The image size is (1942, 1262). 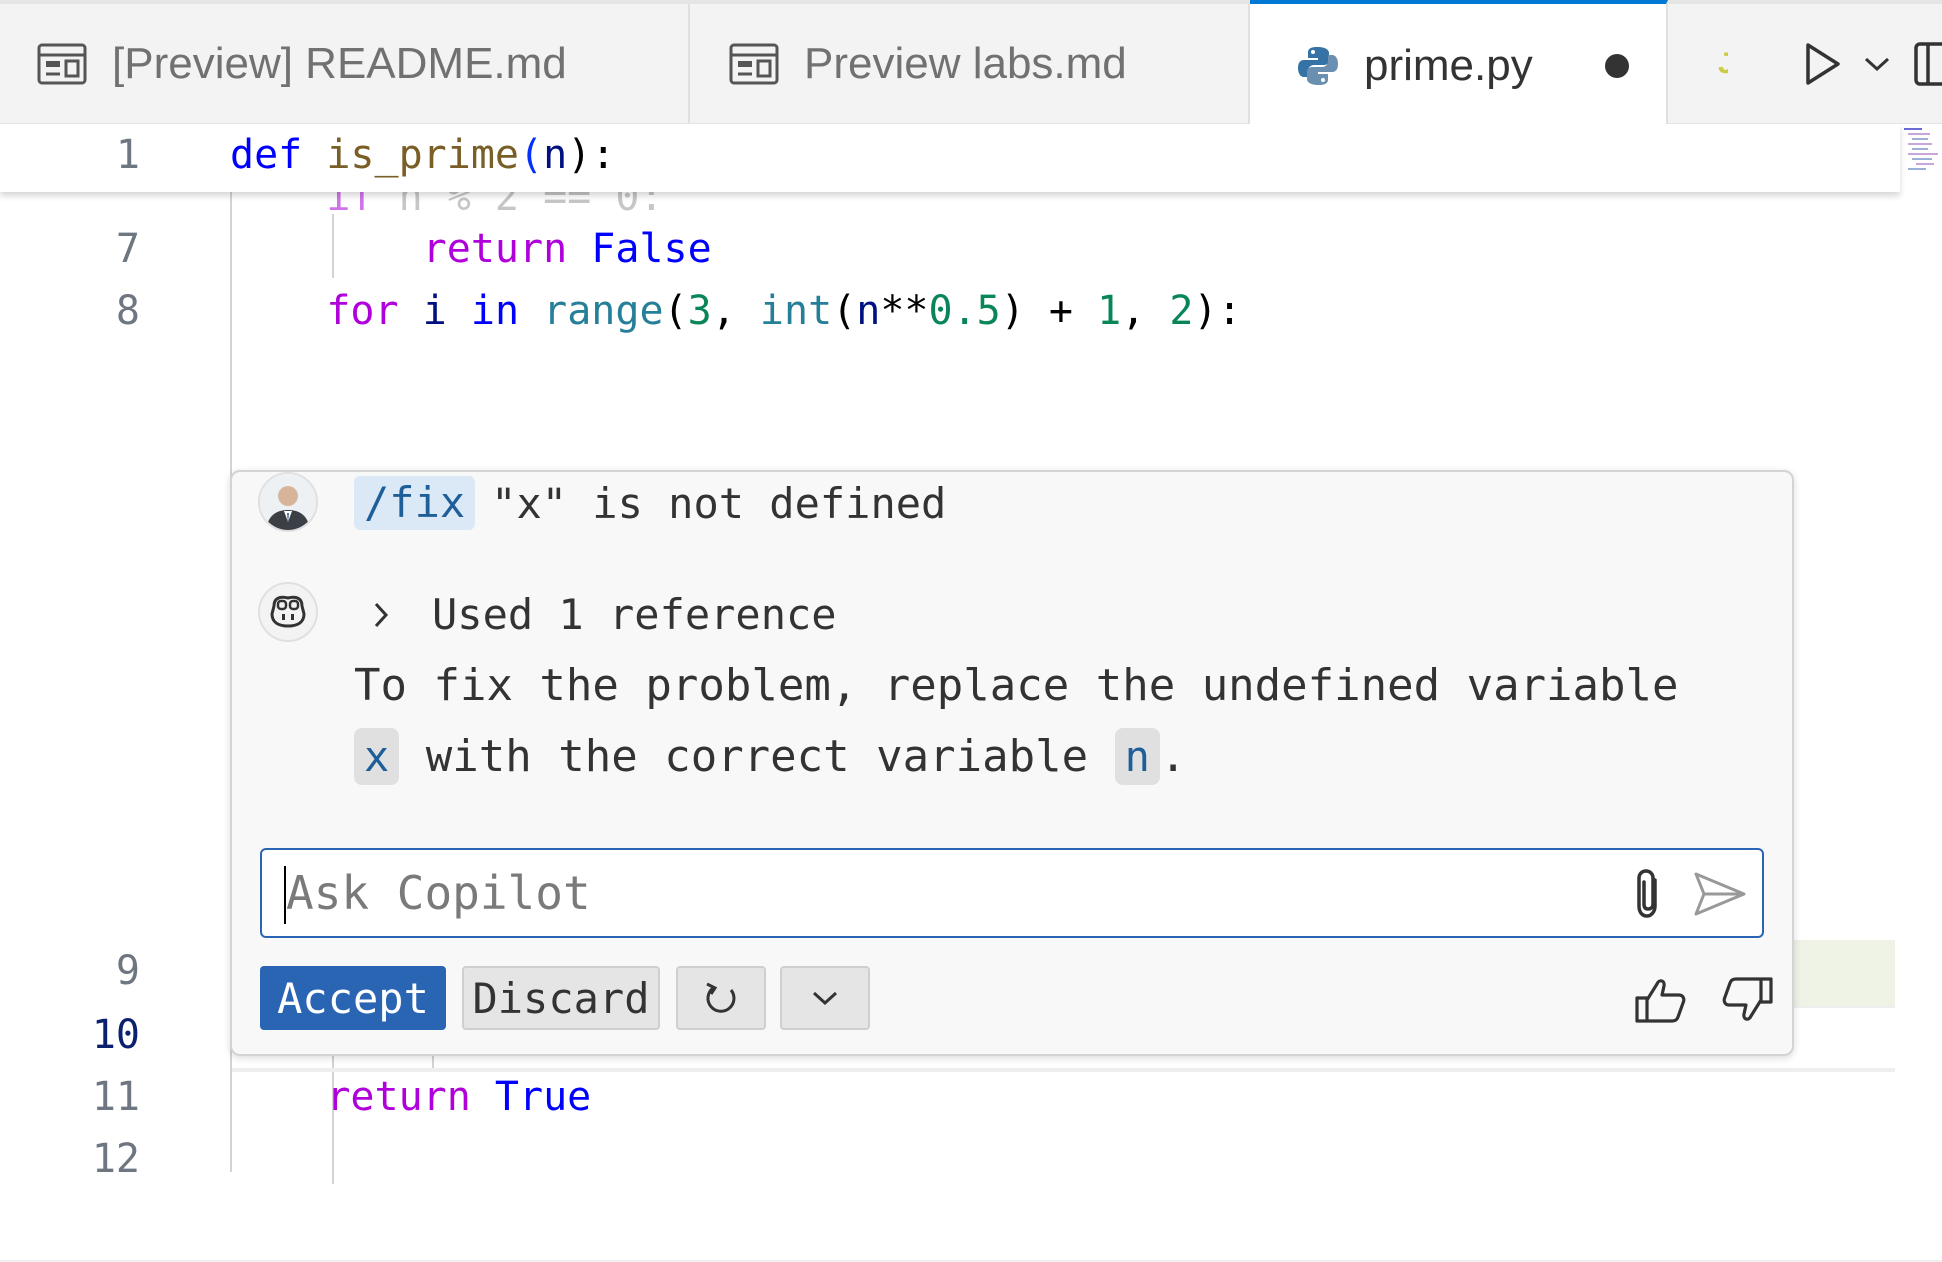 I want to click on tab-labs-preview: Preview labs.md, so click(x=970, y=64).